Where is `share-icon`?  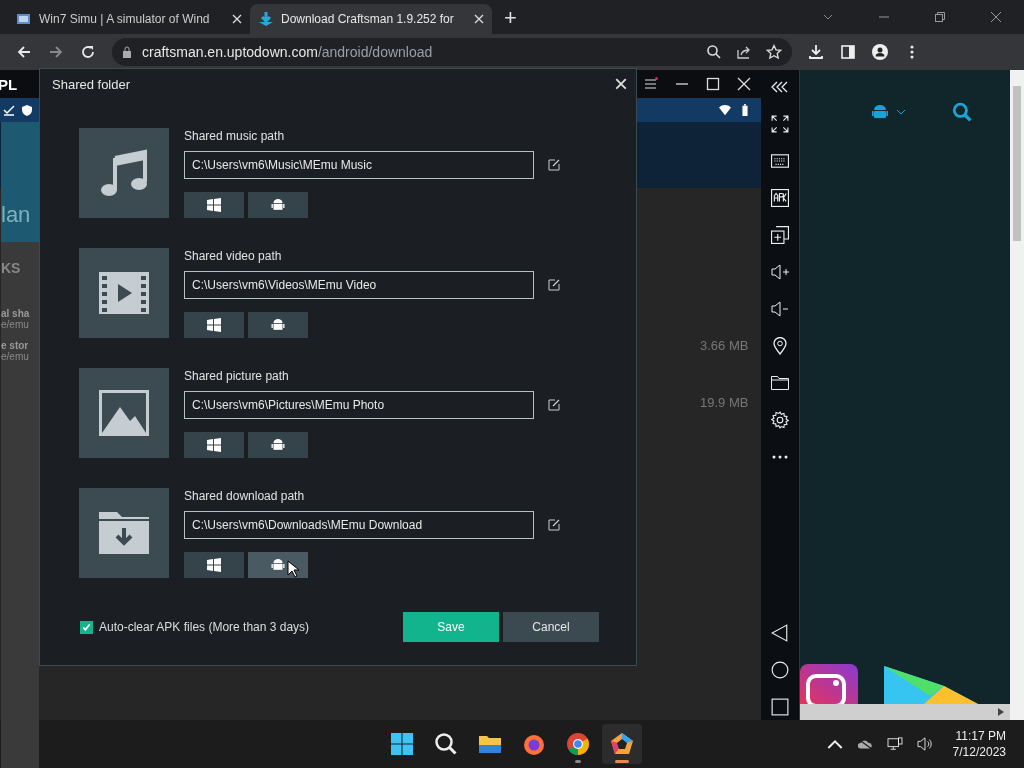 share-icon is located at coordinates (744, 52).